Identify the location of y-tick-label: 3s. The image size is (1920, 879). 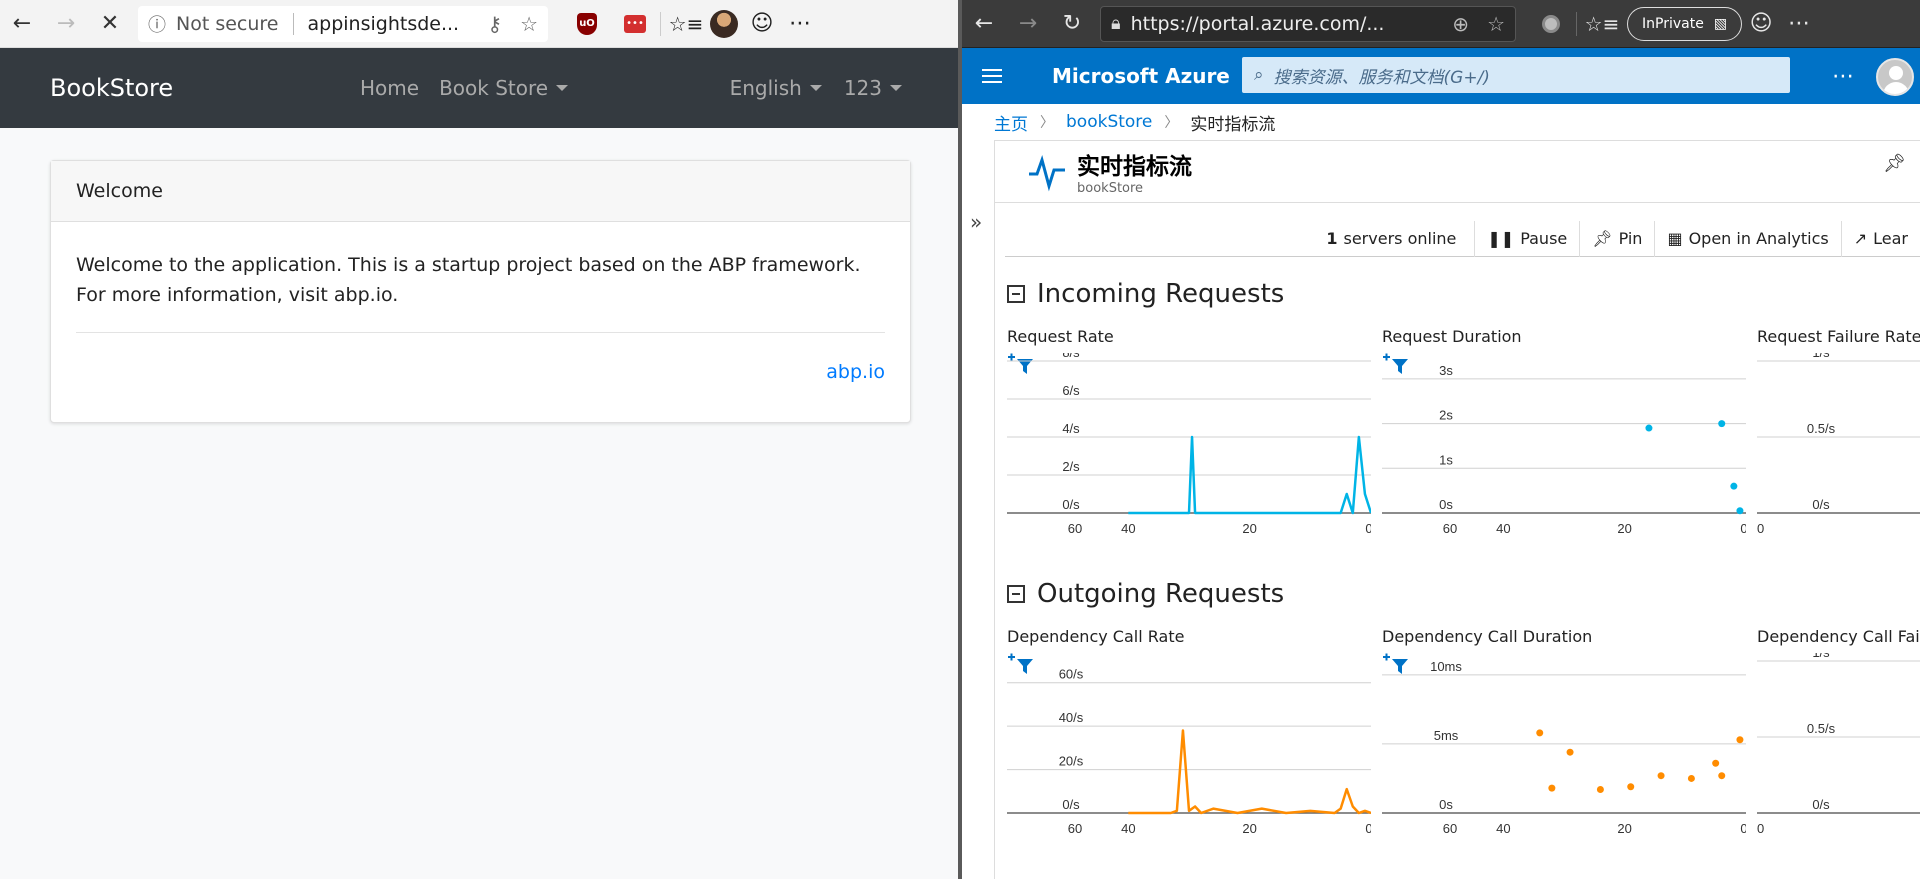
(1446, 370).